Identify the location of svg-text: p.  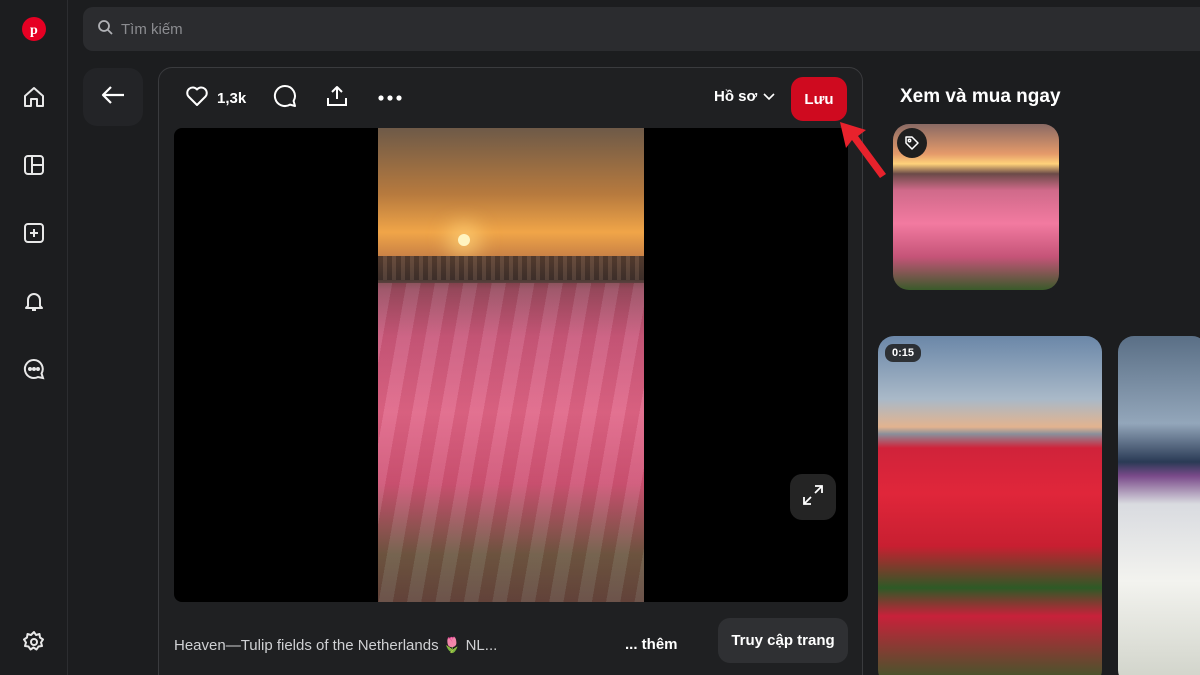
(34, 30).